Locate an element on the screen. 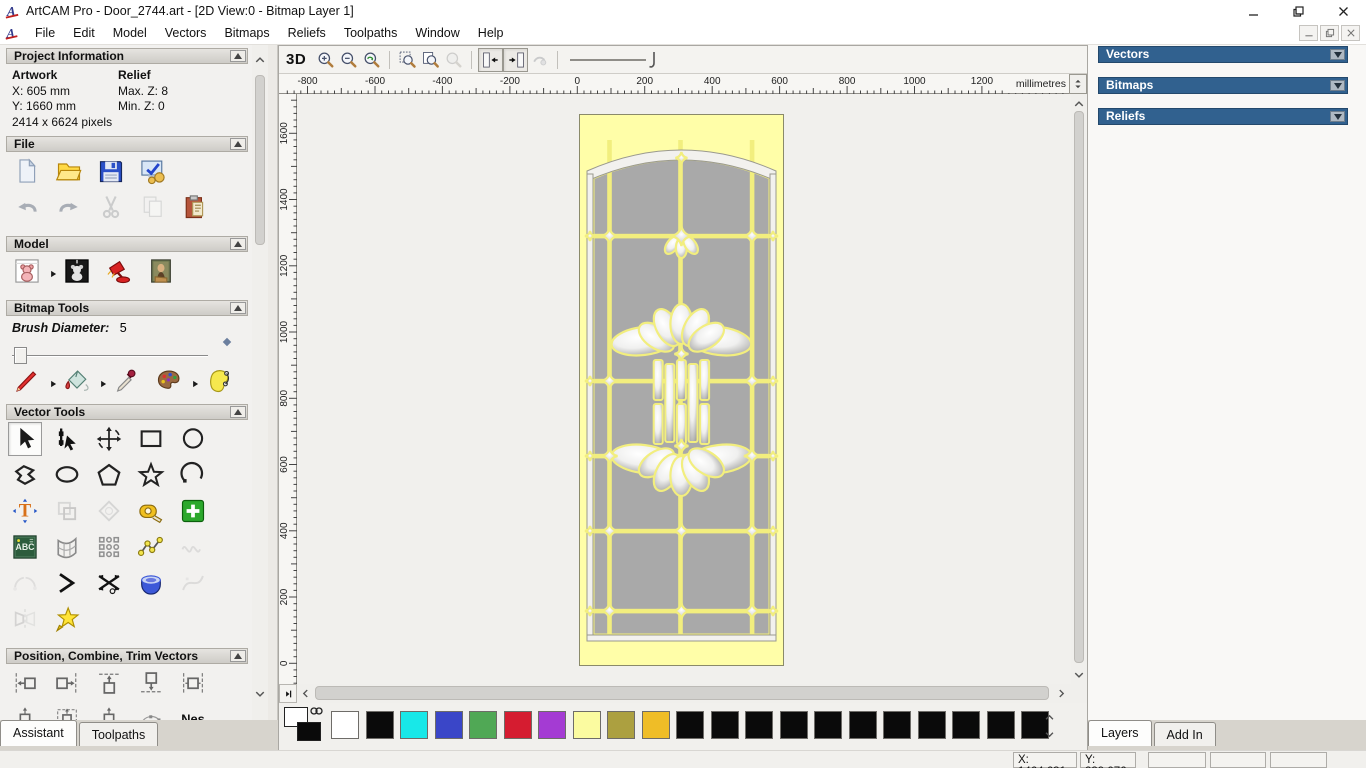 The width and height of the screenshot is (1366, 768). center-page-button is located at coordinates (67, 711).